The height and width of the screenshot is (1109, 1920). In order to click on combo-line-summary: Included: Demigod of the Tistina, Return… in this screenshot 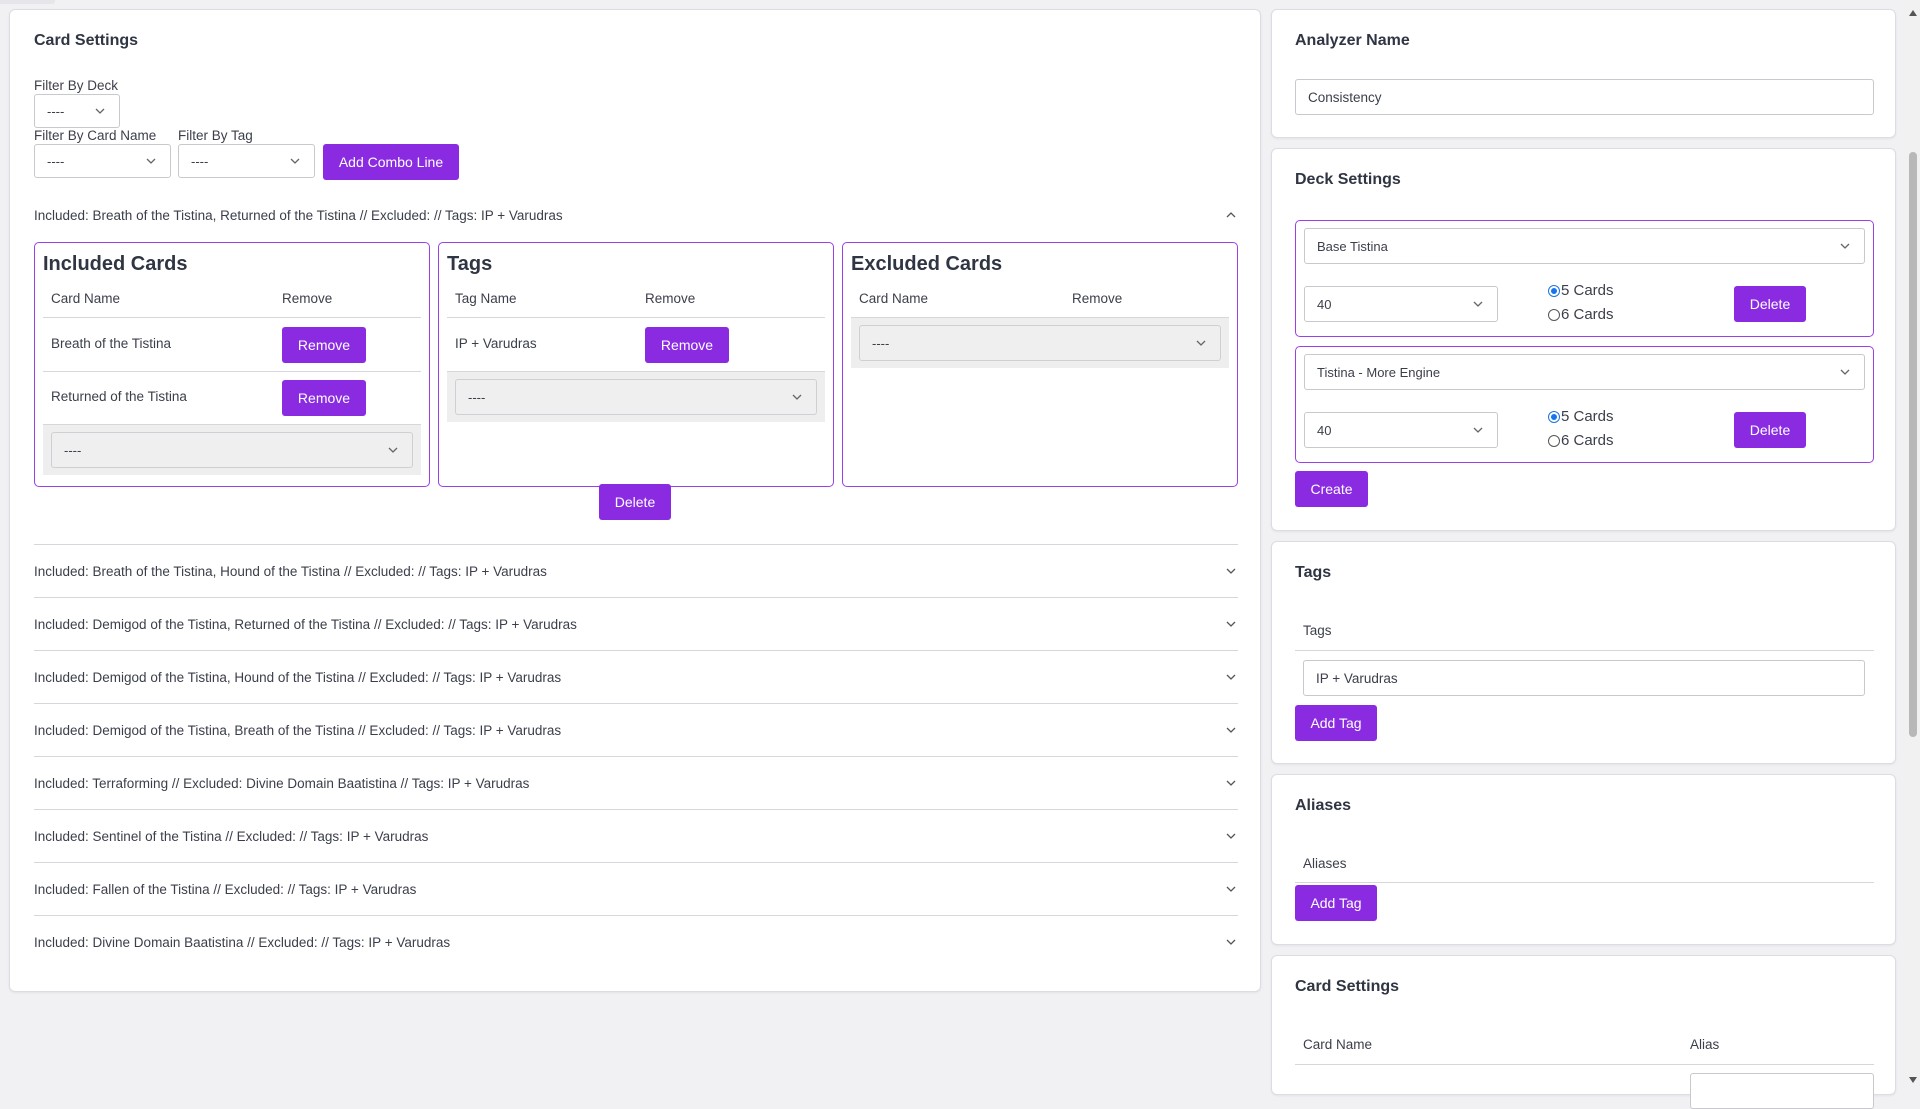, I will do `click(305, 624)`.